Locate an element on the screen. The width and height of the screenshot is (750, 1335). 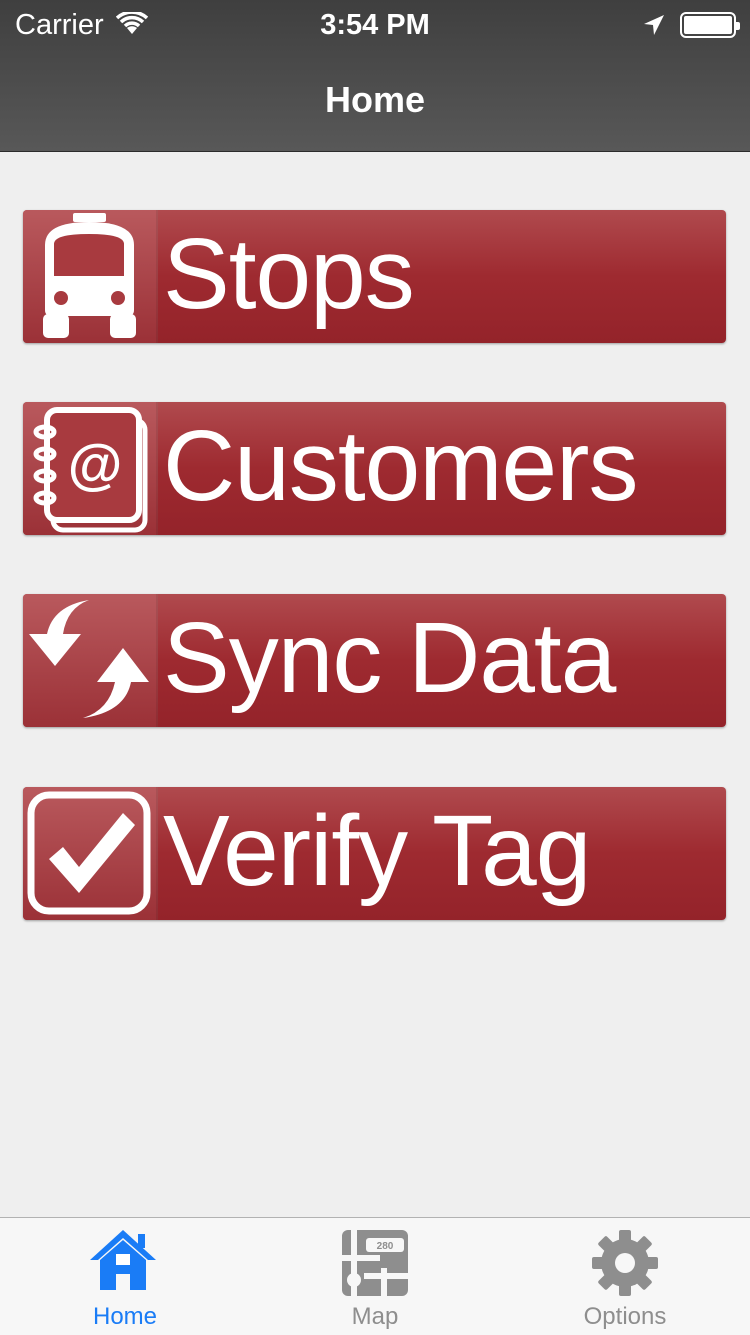
page-title: Home is located at coordinates (375, 99).